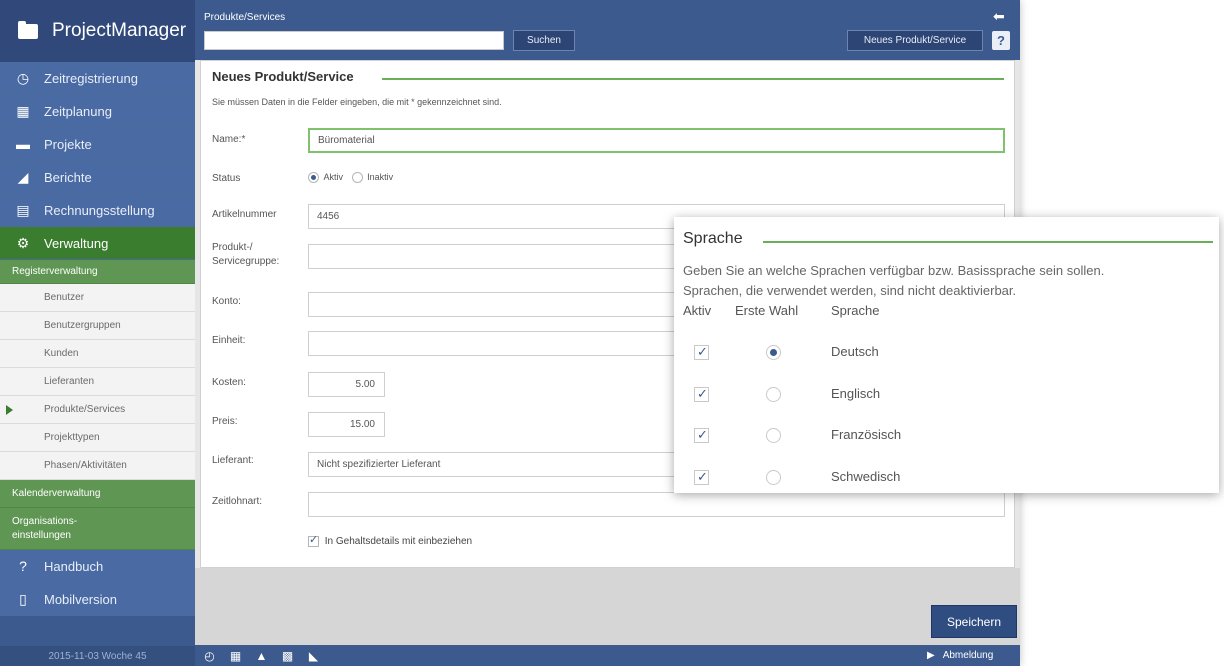 This screenshot has height=666, width=1224. What do you see at coordinates (244, 214) in the screenshot?
I see `article-number-label: Artikelnummer` at bounding box center [244, 214].